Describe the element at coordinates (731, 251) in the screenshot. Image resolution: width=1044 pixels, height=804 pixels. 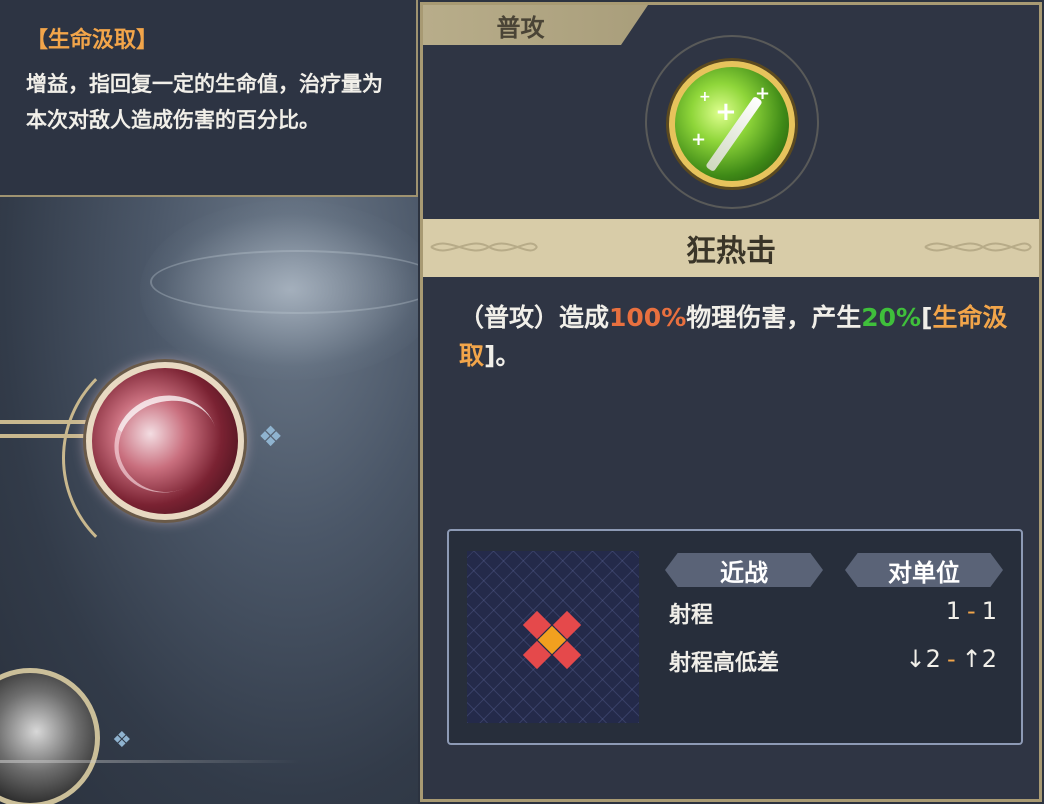
I see `skill-name: 狂热击` at that location.